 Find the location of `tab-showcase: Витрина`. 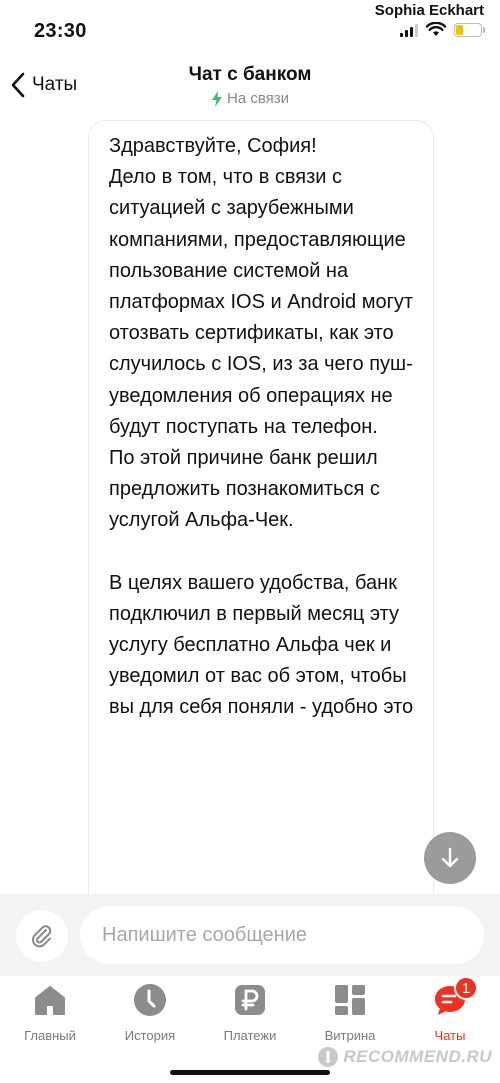

tab-showcase: Витрина is located at coordinates (350, 1014).